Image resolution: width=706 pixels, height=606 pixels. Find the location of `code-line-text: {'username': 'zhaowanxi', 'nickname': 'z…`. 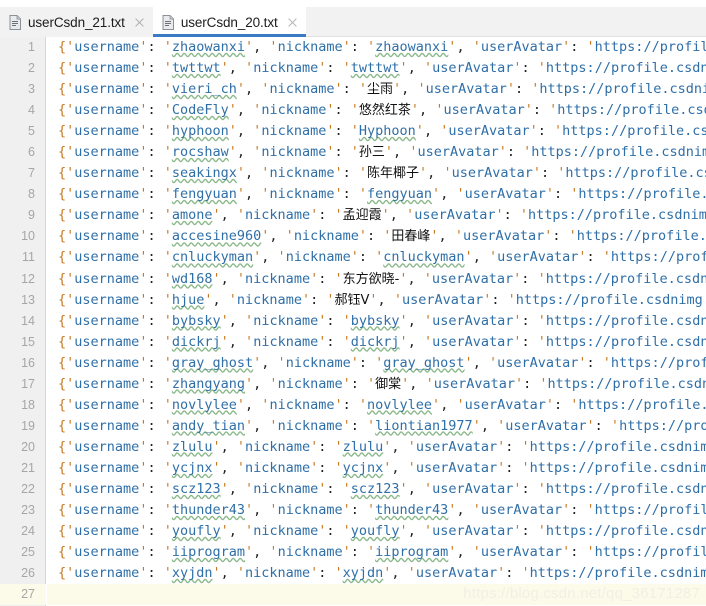

code-line-text: {'username': 'zhaowanxi', 'nickname': 'z… is located at coordinates (382, 47).